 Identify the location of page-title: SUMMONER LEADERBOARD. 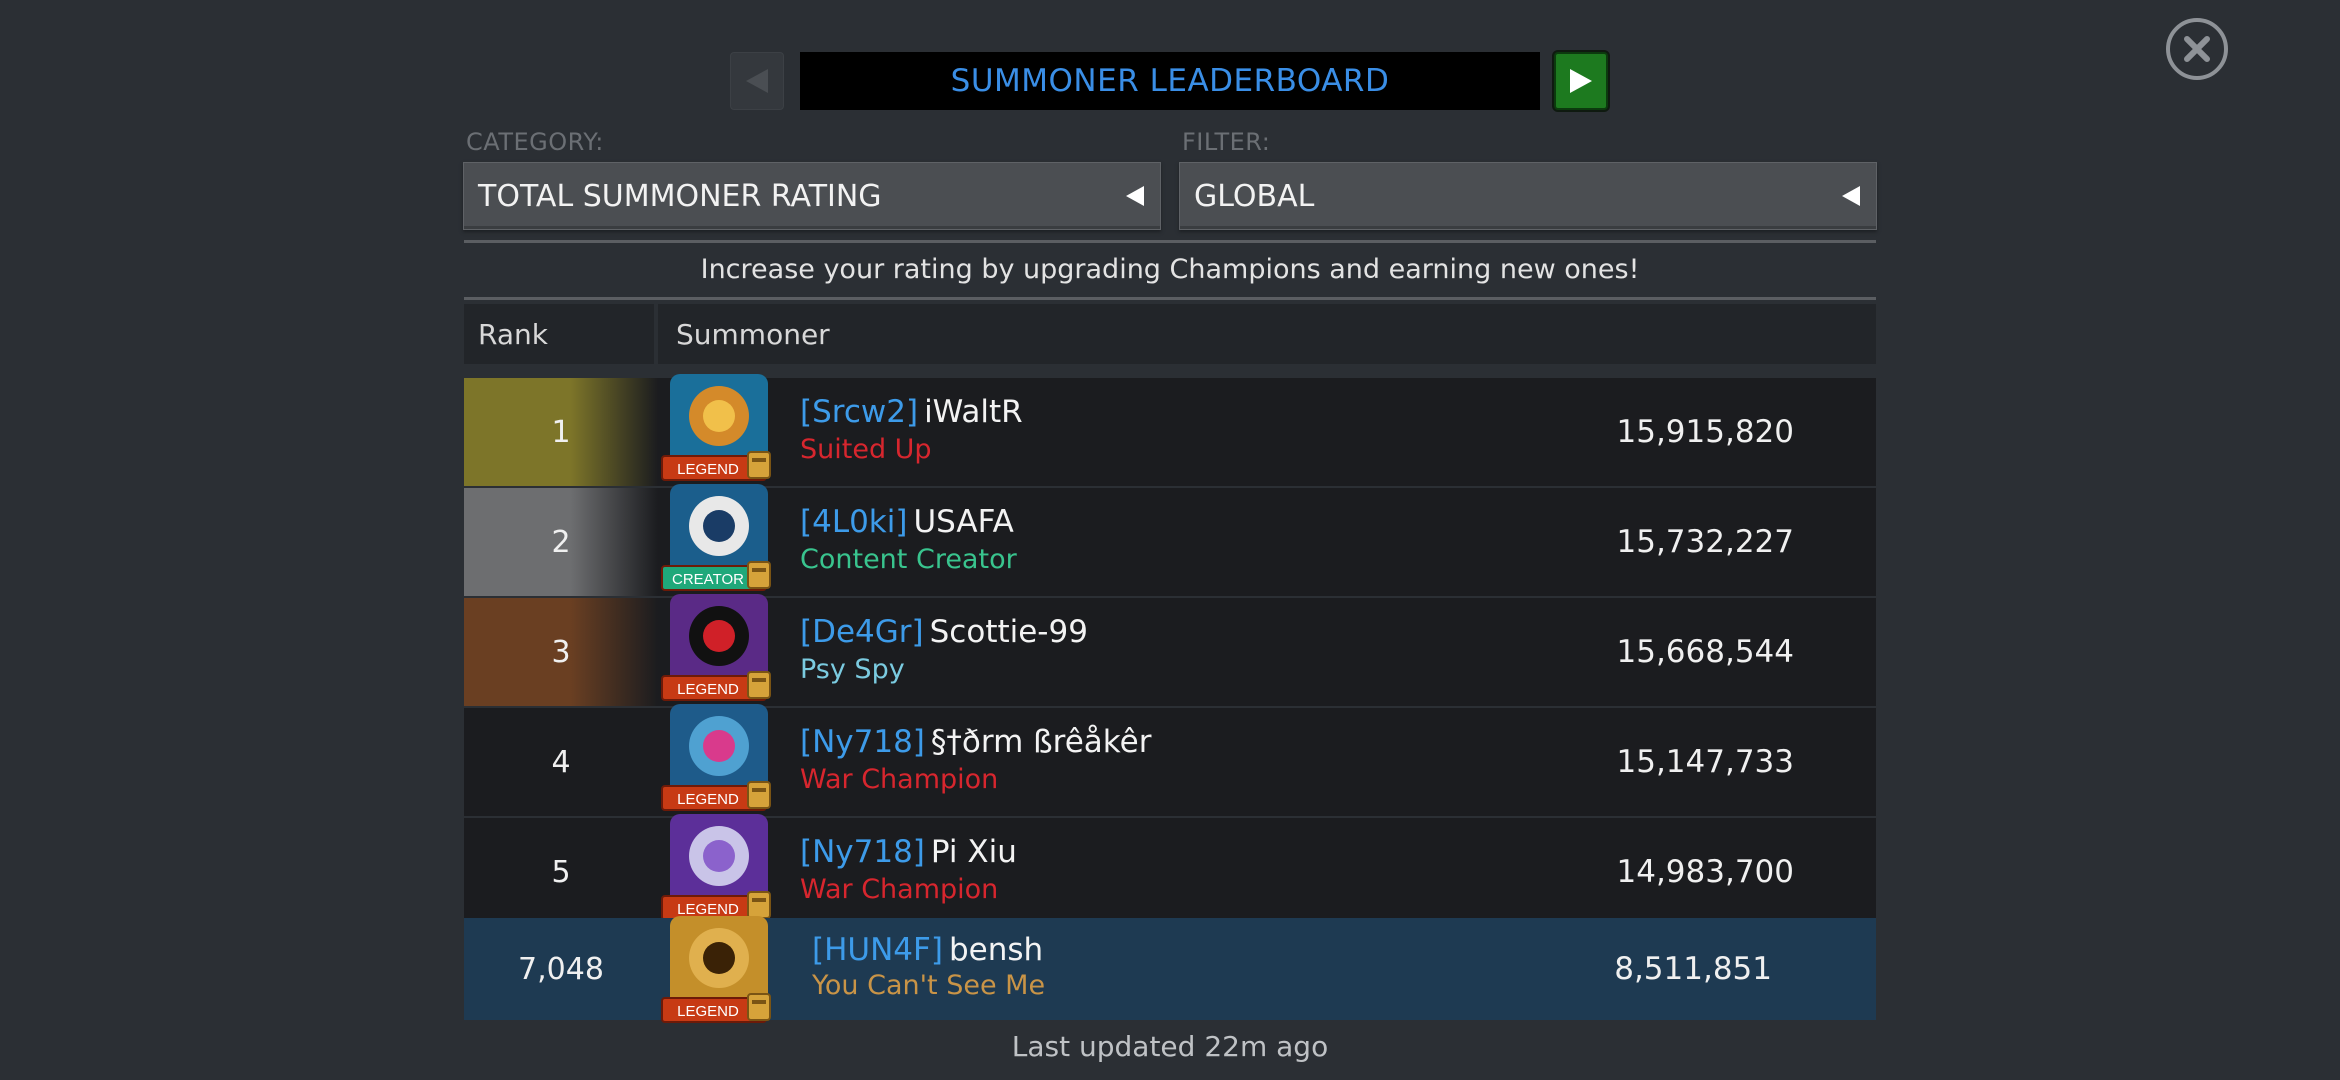
(1170, 81).